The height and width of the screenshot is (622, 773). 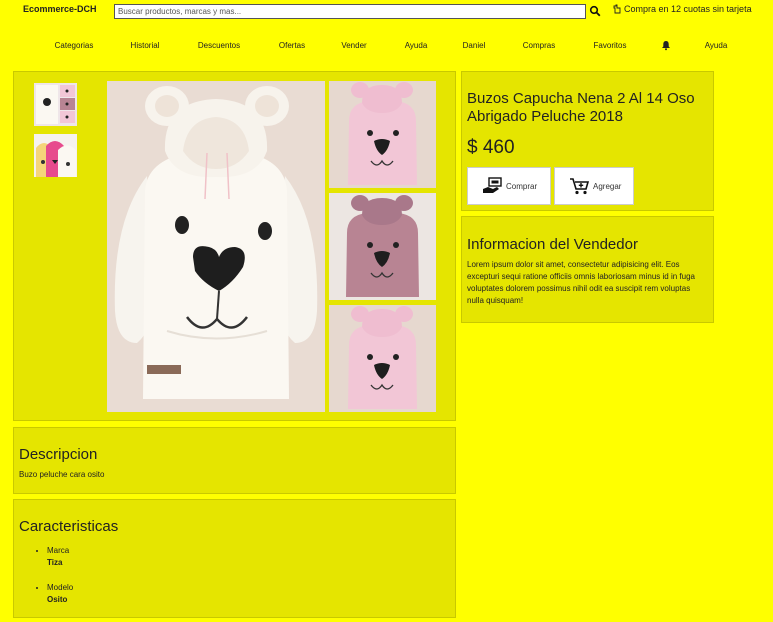 What do you see at coordinates (491, 147) in the screenshot?
I see `product-price: $ 460` at bounding box center [491, 147].